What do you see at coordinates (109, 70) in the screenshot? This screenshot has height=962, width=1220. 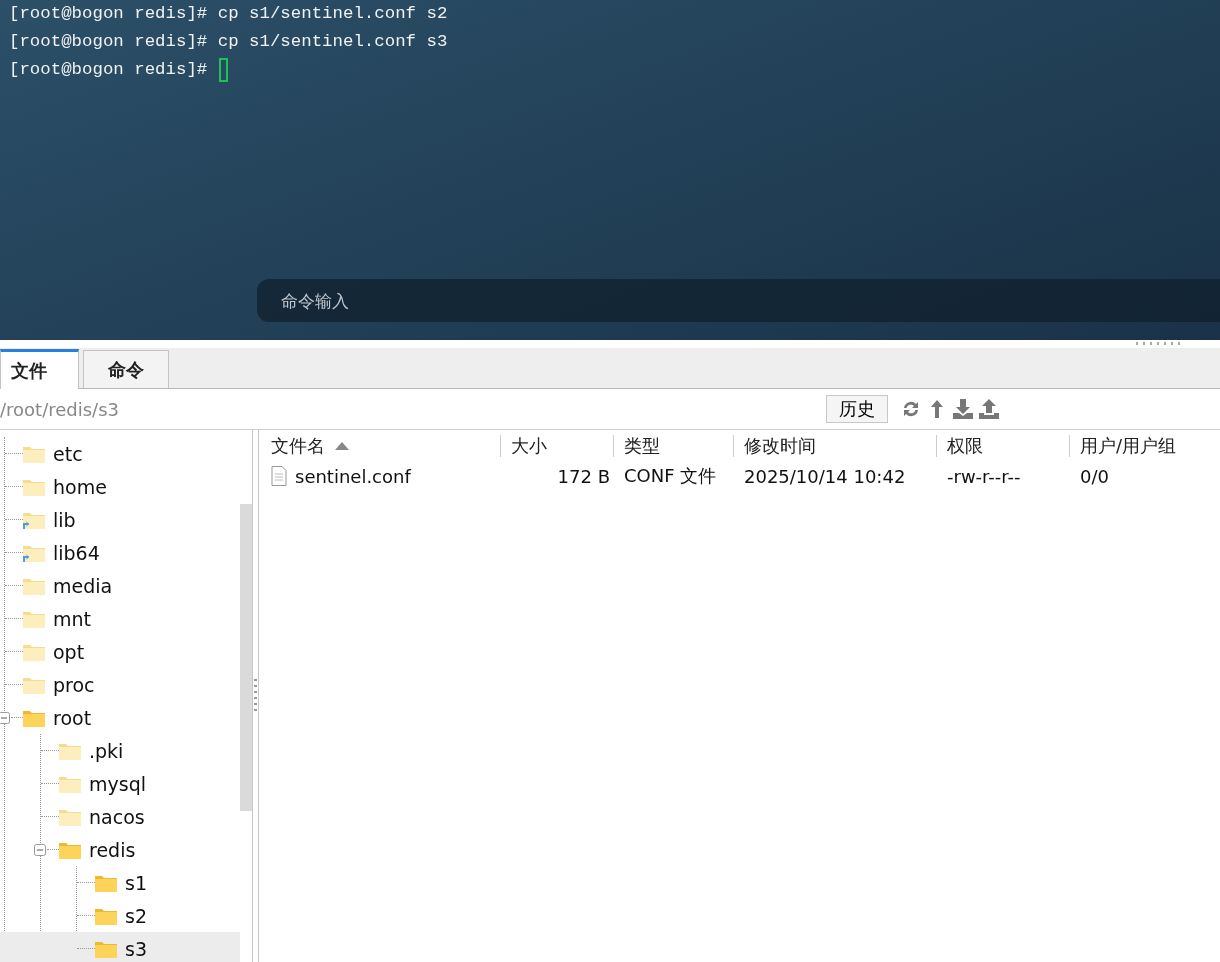 I see `terminal-line: [root@bogon redis]#` at bounding box center [109, 70].